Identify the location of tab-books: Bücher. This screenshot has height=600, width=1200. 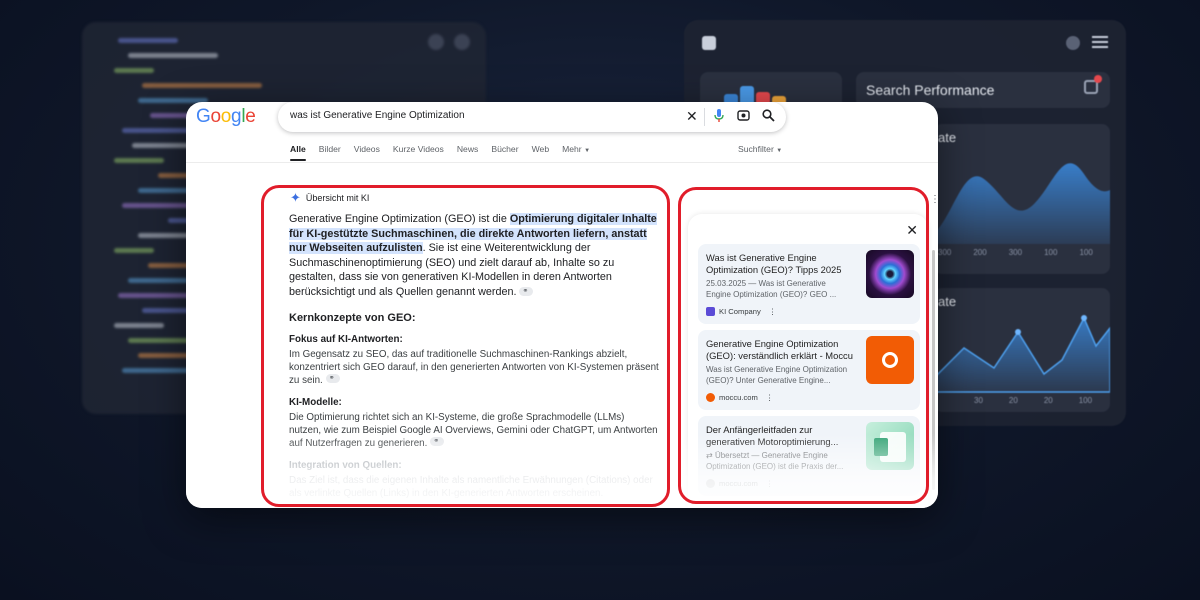
(504, 152).